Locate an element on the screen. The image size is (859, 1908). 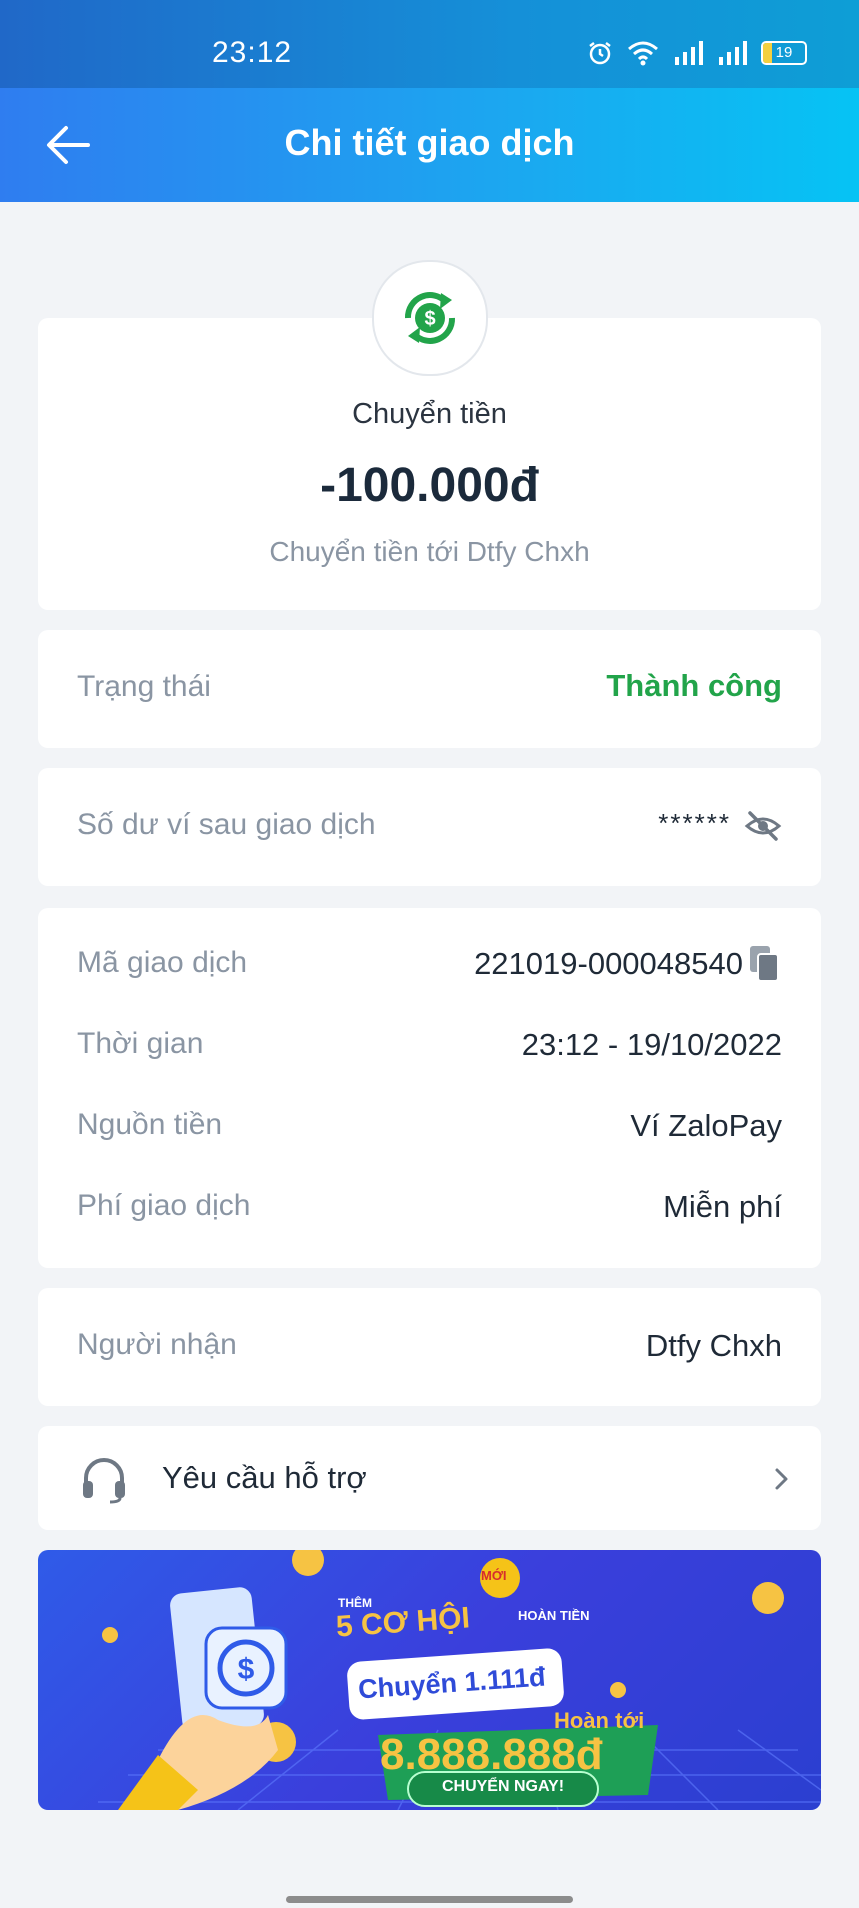
copy-icon is located at coordinates (764, 964).